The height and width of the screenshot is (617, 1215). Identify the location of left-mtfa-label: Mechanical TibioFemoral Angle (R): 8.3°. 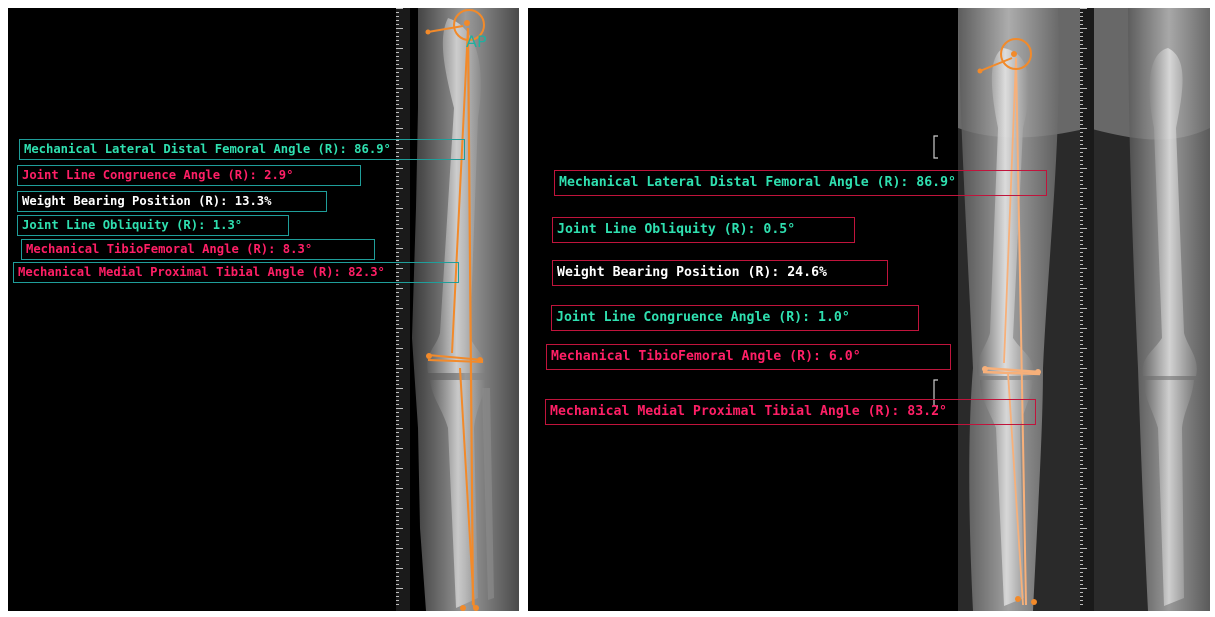
(198, 249).